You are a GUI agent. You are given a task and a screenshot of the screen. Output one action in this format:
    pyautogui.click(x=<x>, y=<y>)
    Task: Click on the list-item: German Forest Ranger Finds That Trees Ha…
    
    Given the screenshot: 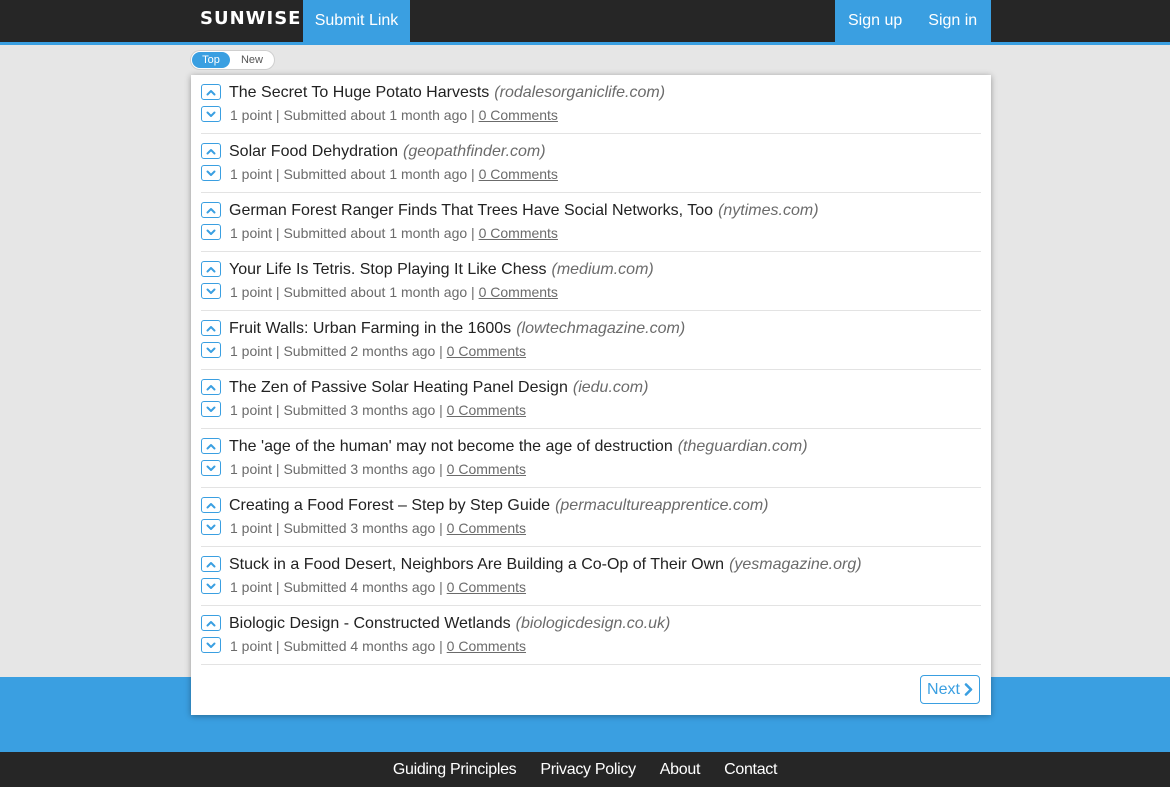 What is the action you would take?
    pyautogui.click(x=591, y=222)
    